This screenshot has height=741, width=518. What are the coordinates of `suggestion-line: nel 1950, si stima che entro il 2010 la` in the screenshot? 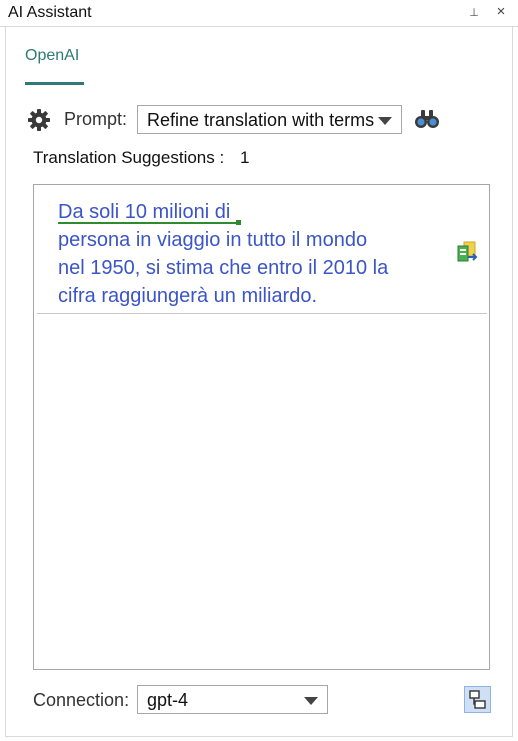 It's located at (223, 268).